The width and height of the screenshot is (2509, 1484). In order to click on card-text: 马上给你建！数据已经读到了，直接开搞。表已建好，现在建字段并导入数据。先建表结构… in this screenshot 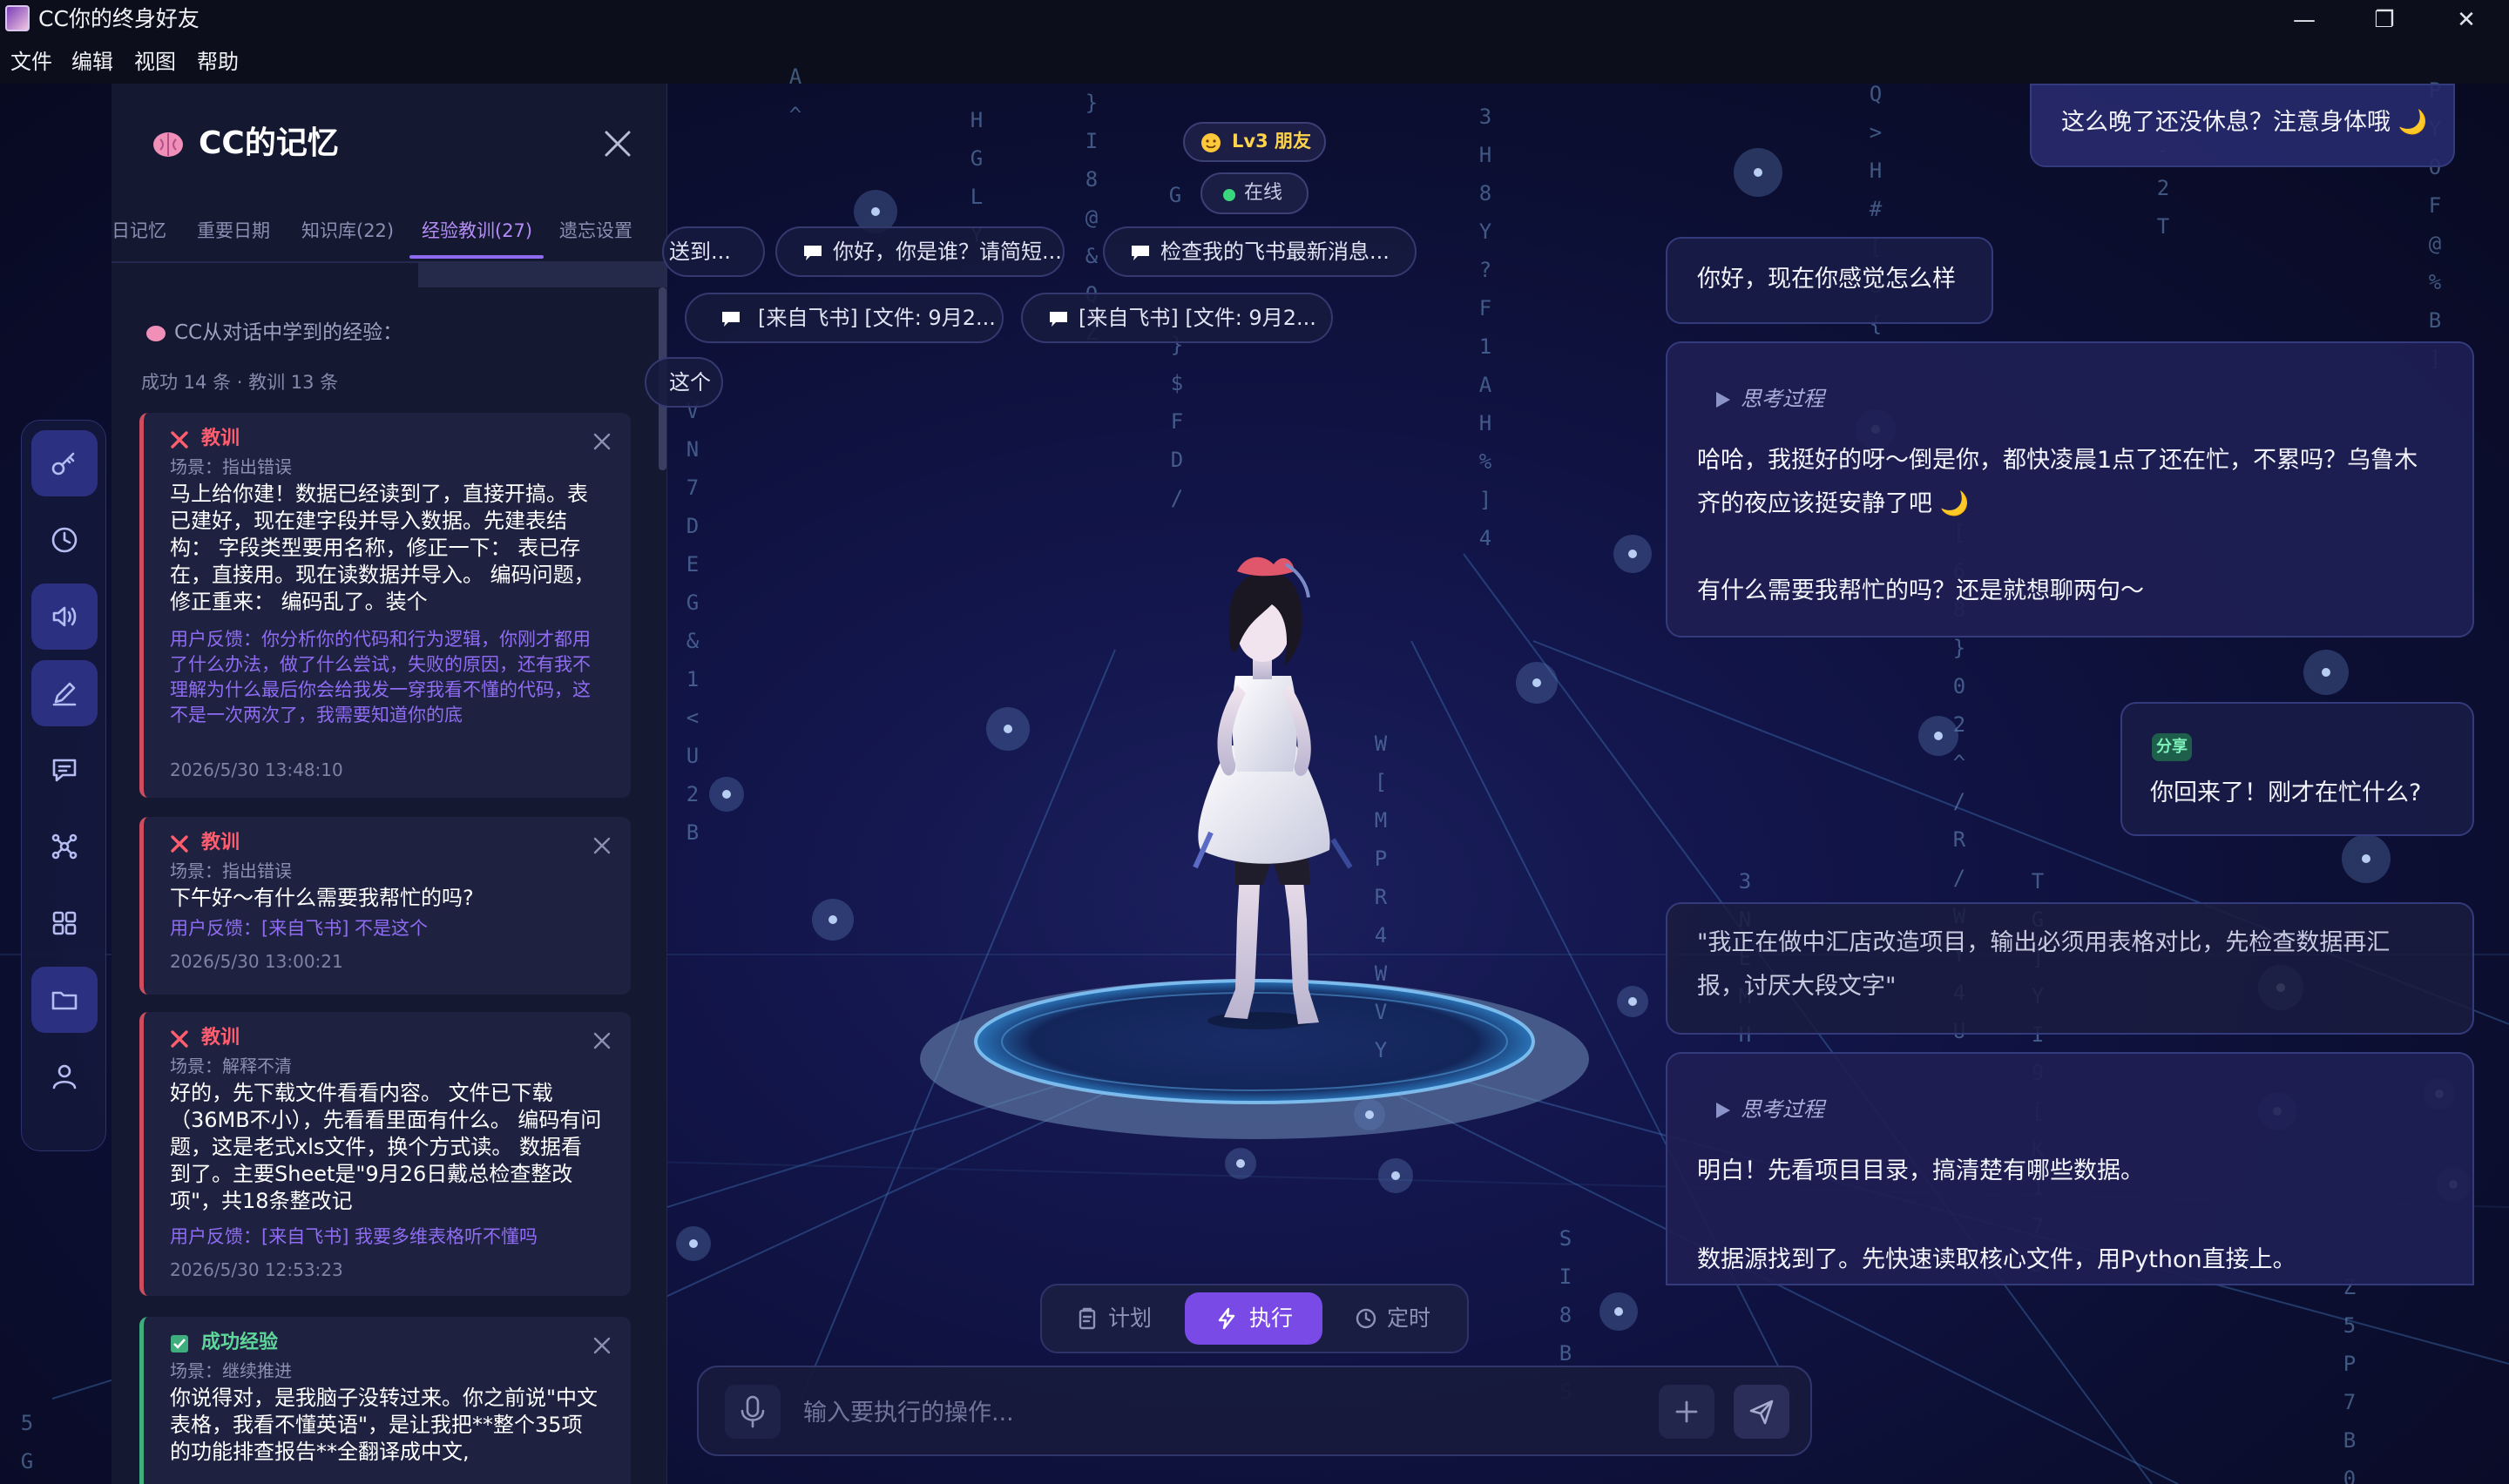, I will do `click(382, 548)`.